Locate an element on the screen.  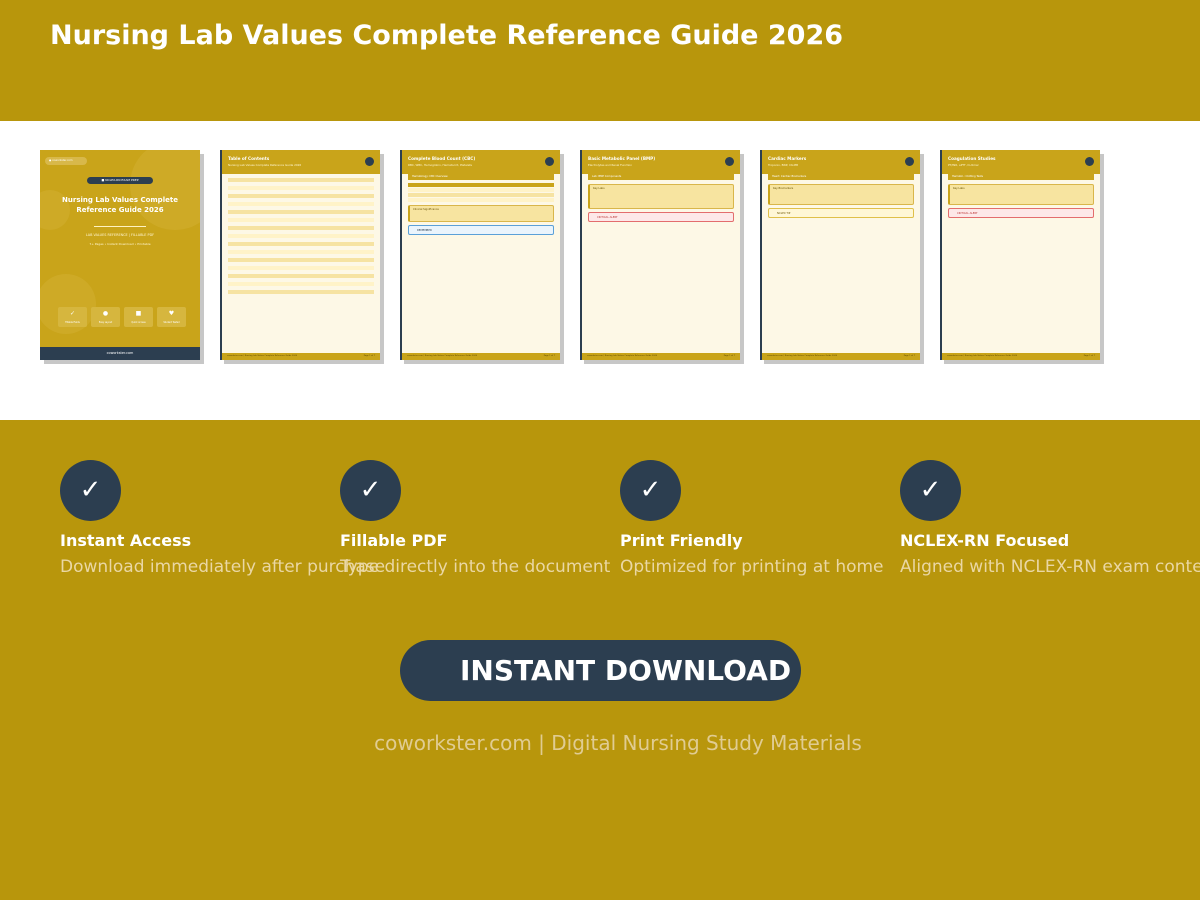
cover-feature-label: Student Tested is located at coordinates (171, 322).